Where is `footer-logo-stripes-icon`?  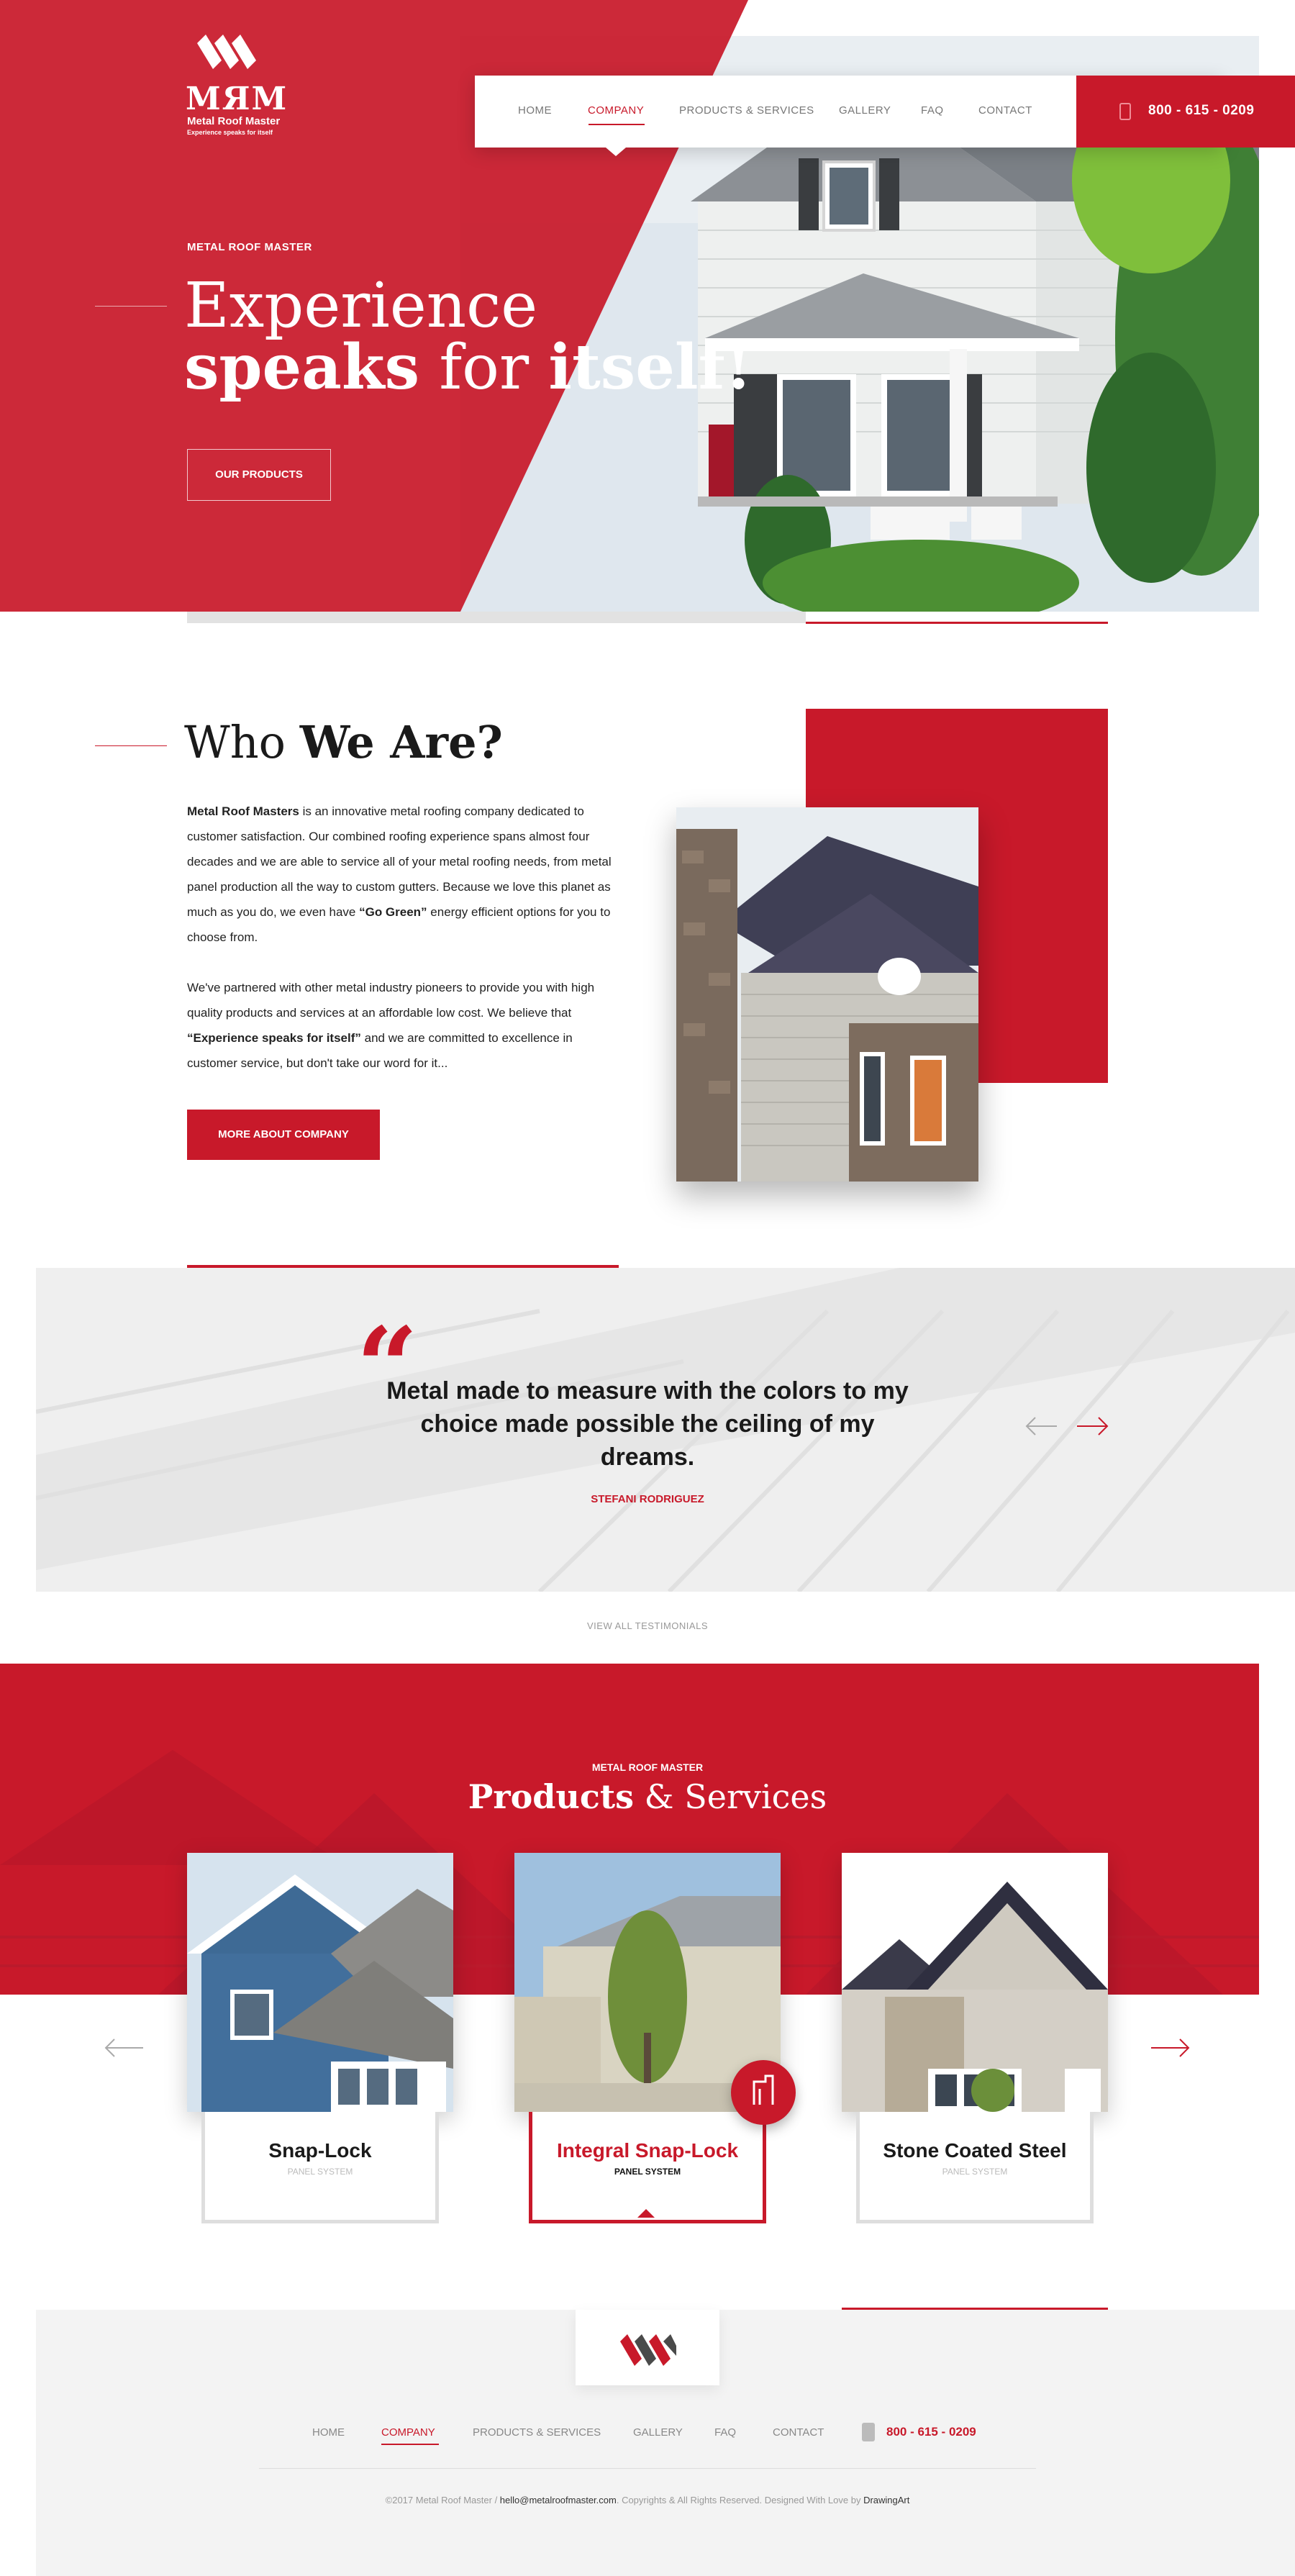 footer-logo-stripes-icon is located at coordinates (648, 2350).